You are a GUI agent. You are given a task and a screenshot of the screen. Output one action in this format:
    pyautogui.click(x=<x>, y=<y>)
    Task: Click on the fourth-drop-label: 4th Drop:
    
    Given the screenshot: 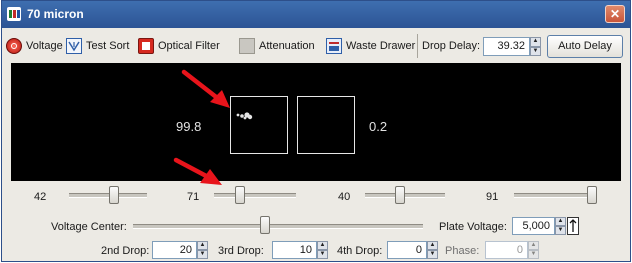 What is the action you would take?
    pyautogui.click(x=360, y=251)
    